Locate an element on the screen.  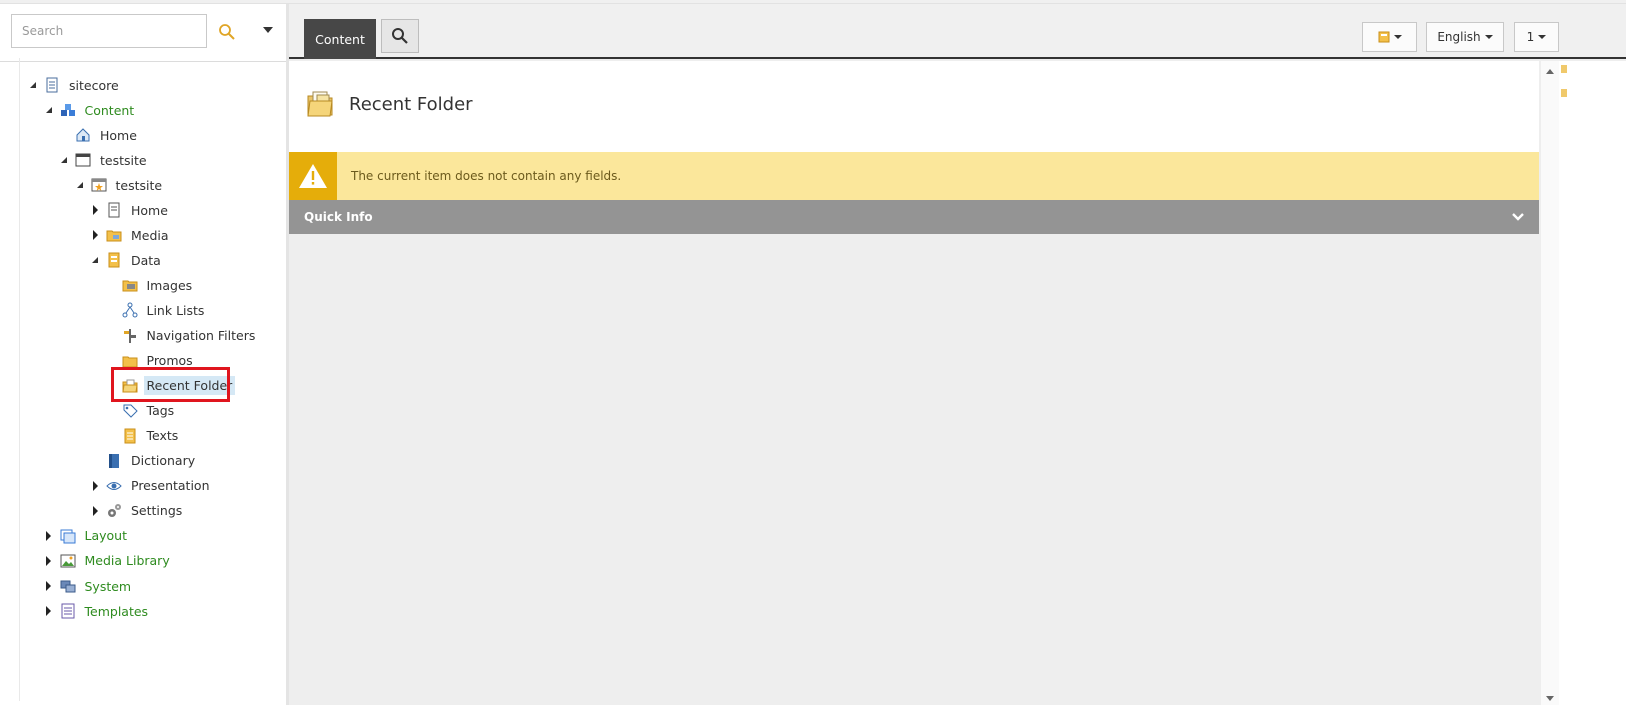
tree-node-label: Data is located at coordinates (146, 260).